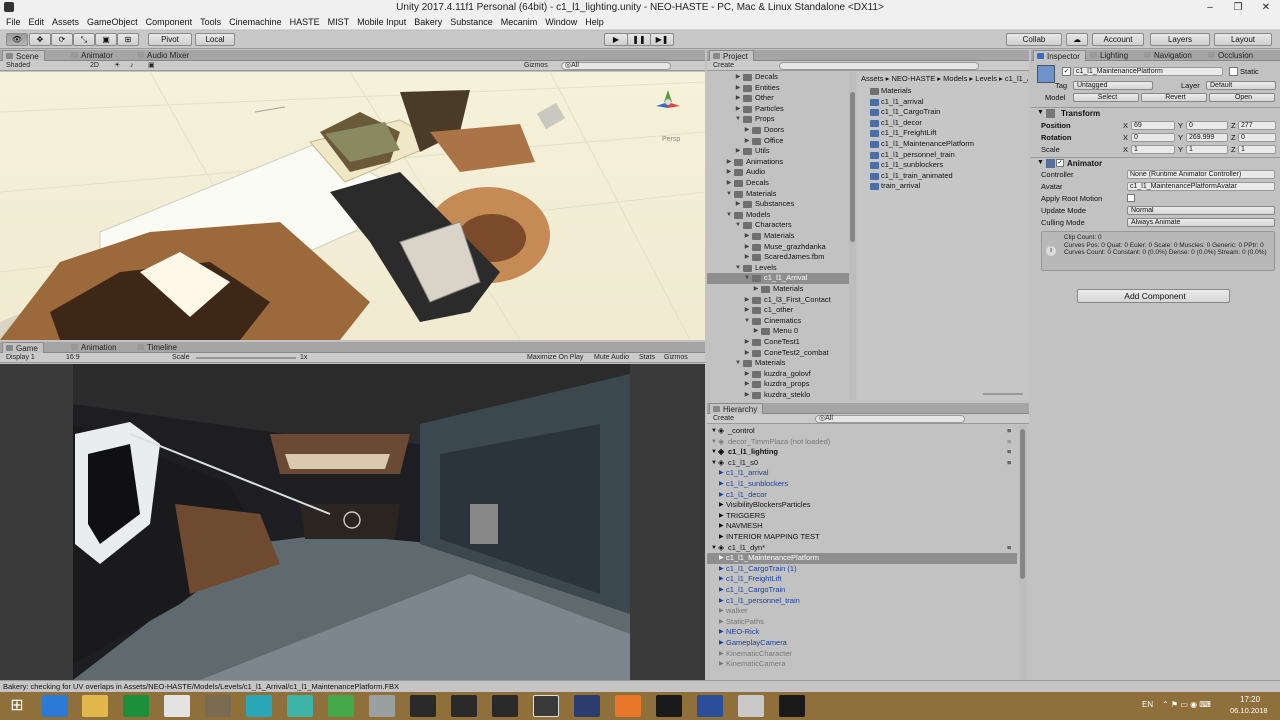  What do you see at coordinates (106, 39) in the screenshot?
I see `rect-tool-icon: ▣` at bounding box center [106, 39].